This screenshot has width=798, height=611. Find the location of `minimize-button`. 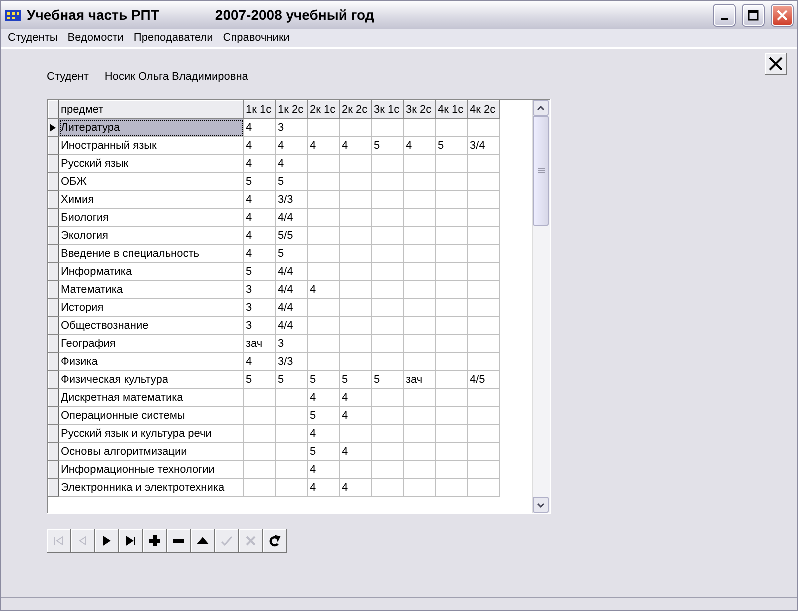

minimize-button is located at coordinates (724, 15).